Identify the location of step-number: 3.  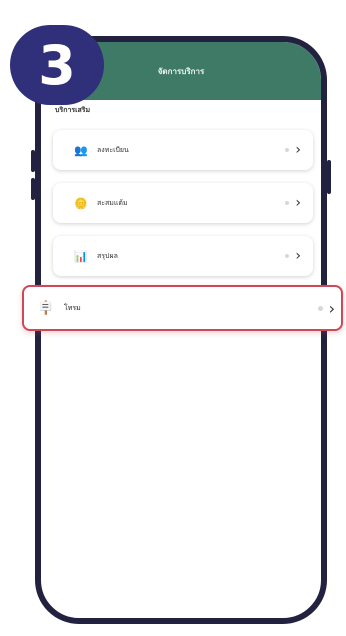
(57, 65).